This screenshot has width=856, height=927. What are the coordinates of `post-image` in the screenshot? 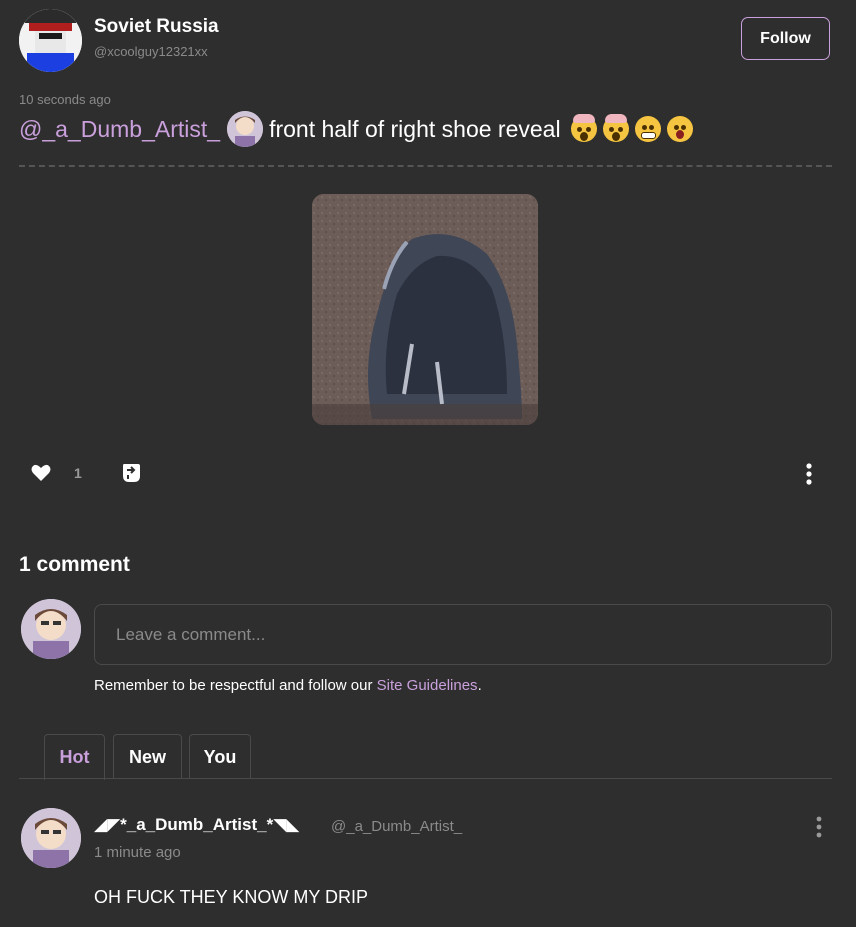 It's located at (425, 309).